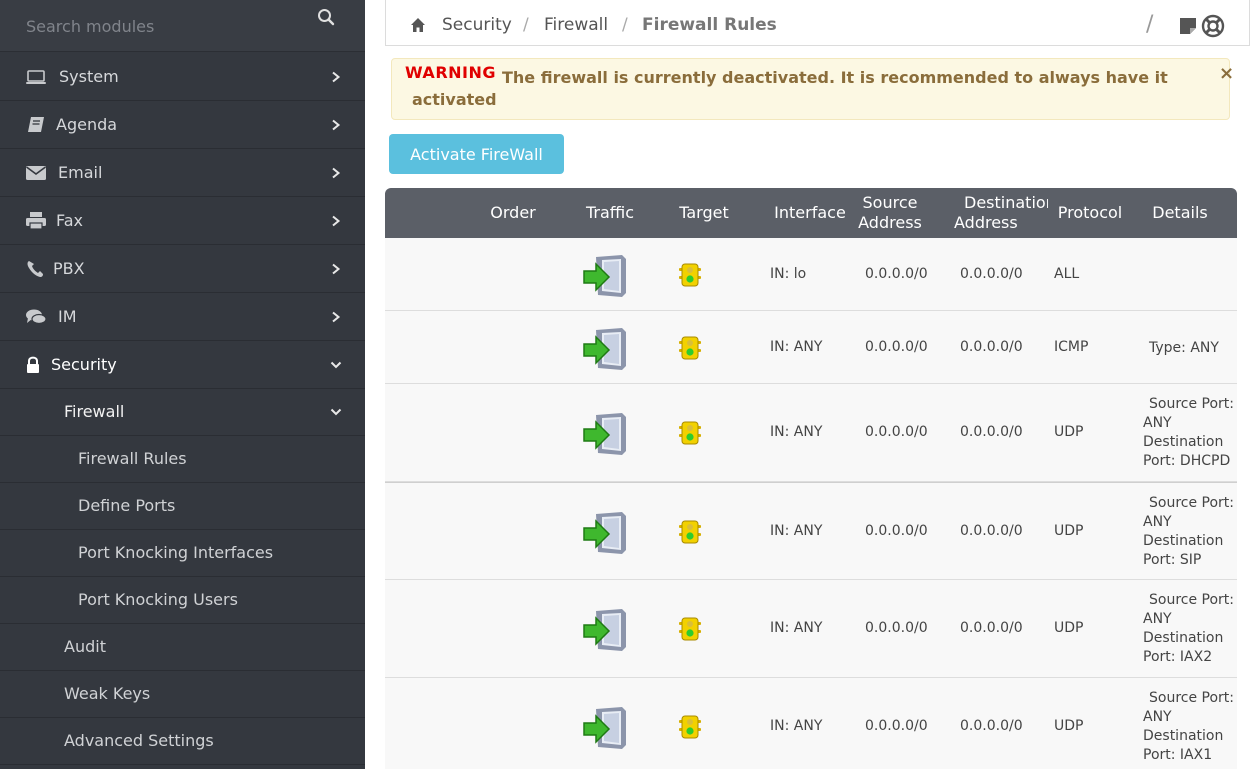  I want to click on column-header-interface: Interface, so click(810, 212).